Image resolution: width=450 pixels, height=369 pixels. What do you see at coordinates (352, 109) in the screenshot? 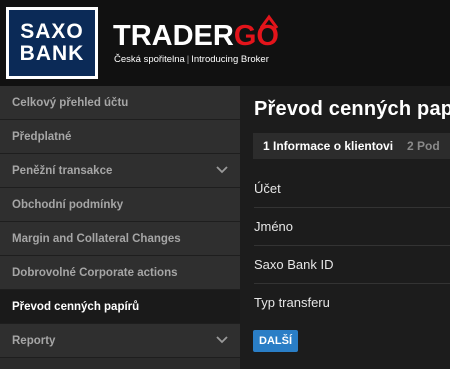
I see `page-title: Převod cenných papí` at bounding box center [352, 109].